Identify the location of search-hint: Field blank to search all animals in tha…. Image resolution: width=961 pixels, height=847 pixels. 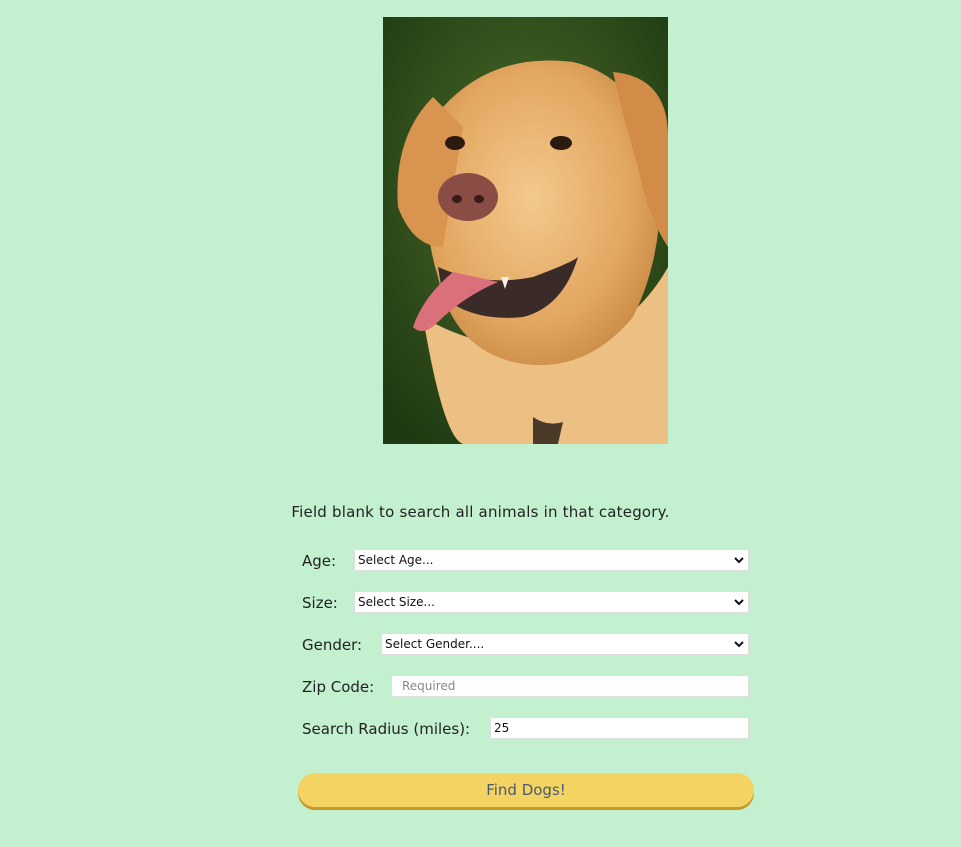
(480, 512).